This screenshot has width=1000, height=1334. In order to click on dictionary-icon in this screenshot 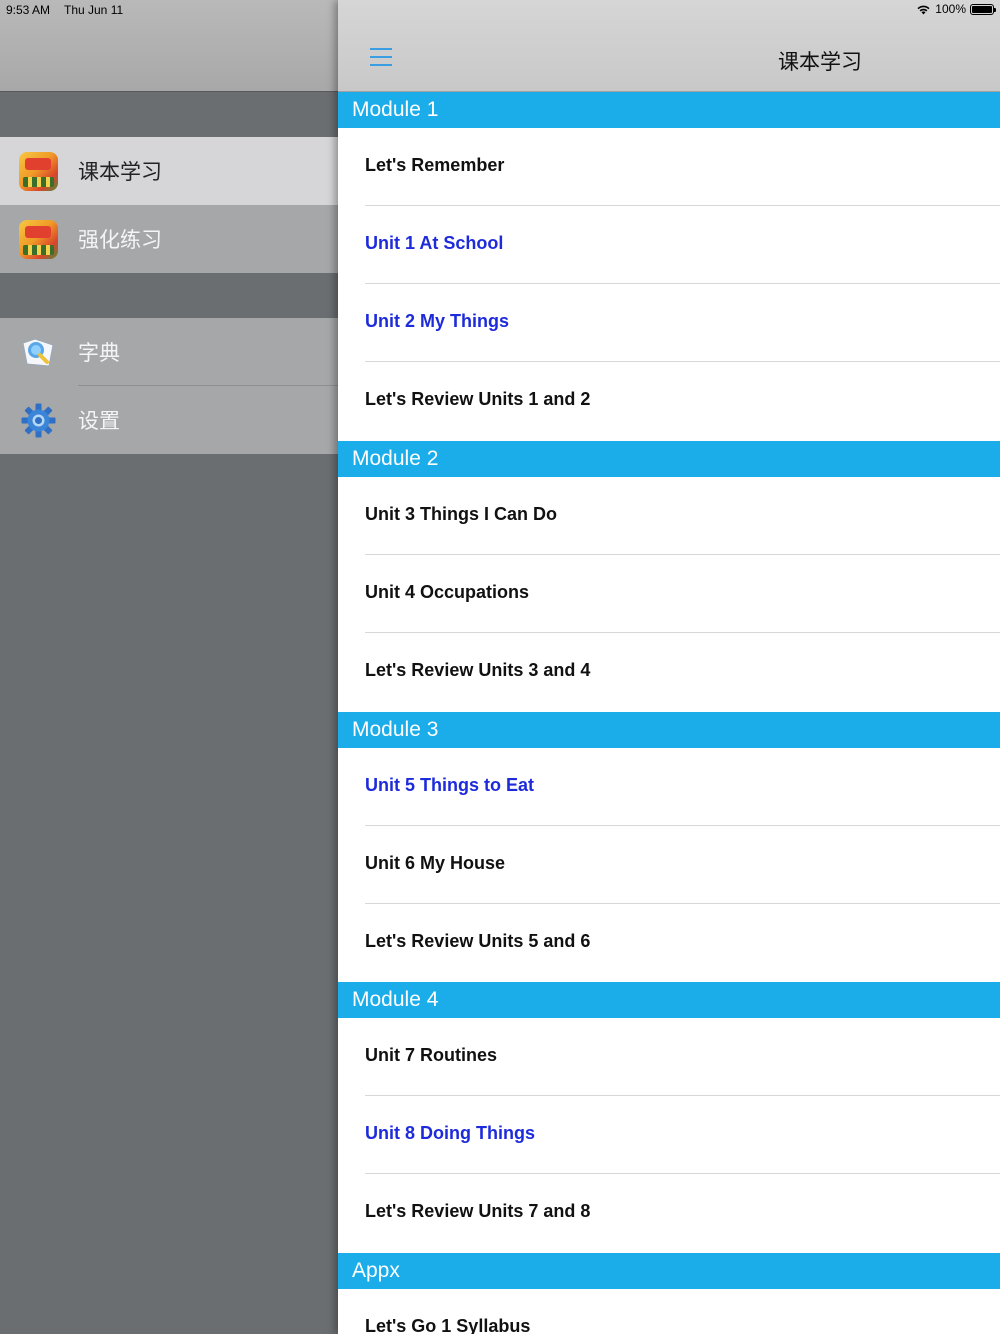, I will do `click(38, 352)`.